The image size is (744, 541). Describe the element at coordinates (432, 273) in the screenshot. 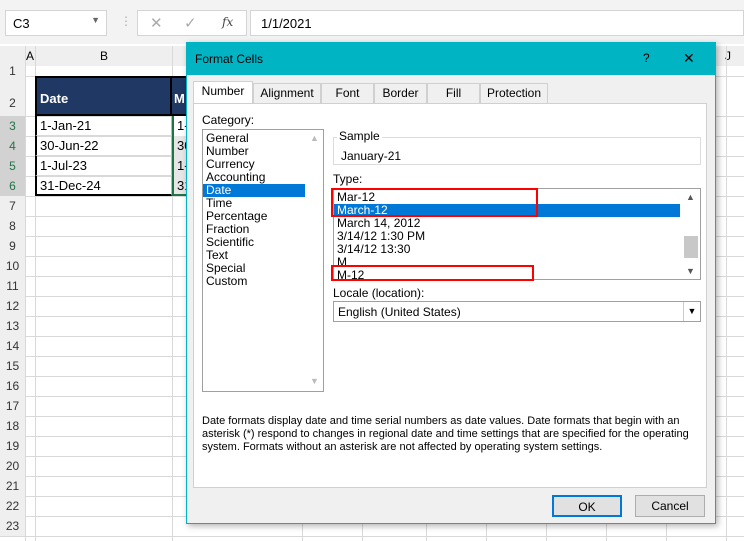

I see `highlight-box-m12` at that location.